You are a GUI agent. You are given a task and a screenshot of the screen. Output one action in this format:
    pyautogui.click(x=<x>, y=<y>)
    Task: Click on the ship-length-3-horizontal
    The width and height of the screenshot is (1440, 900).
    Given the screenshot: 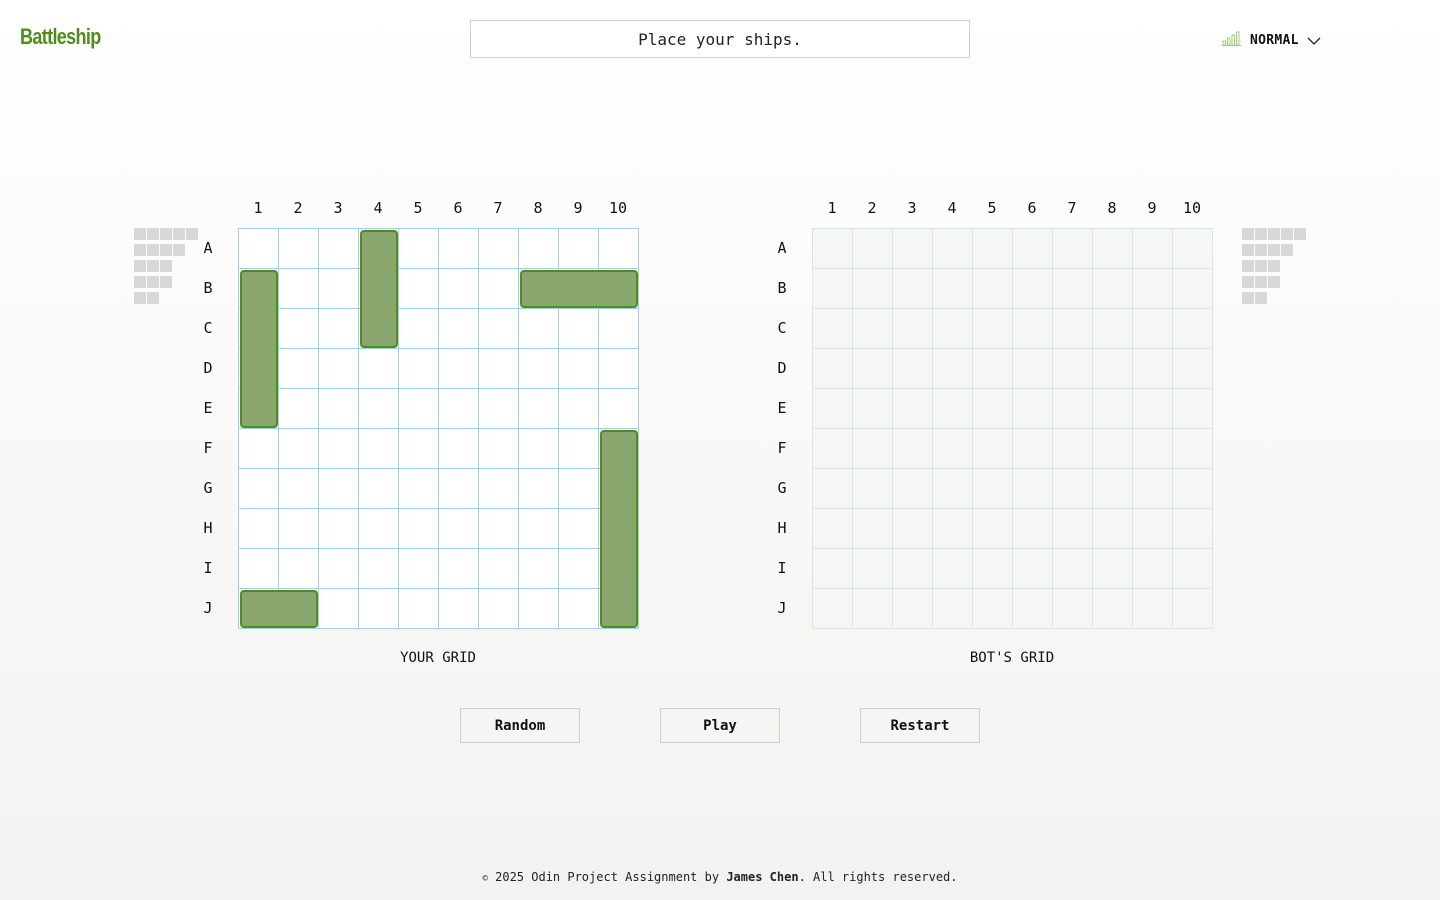 What is the action you would take?
    pyautogui.click(x=579, y=289)
    